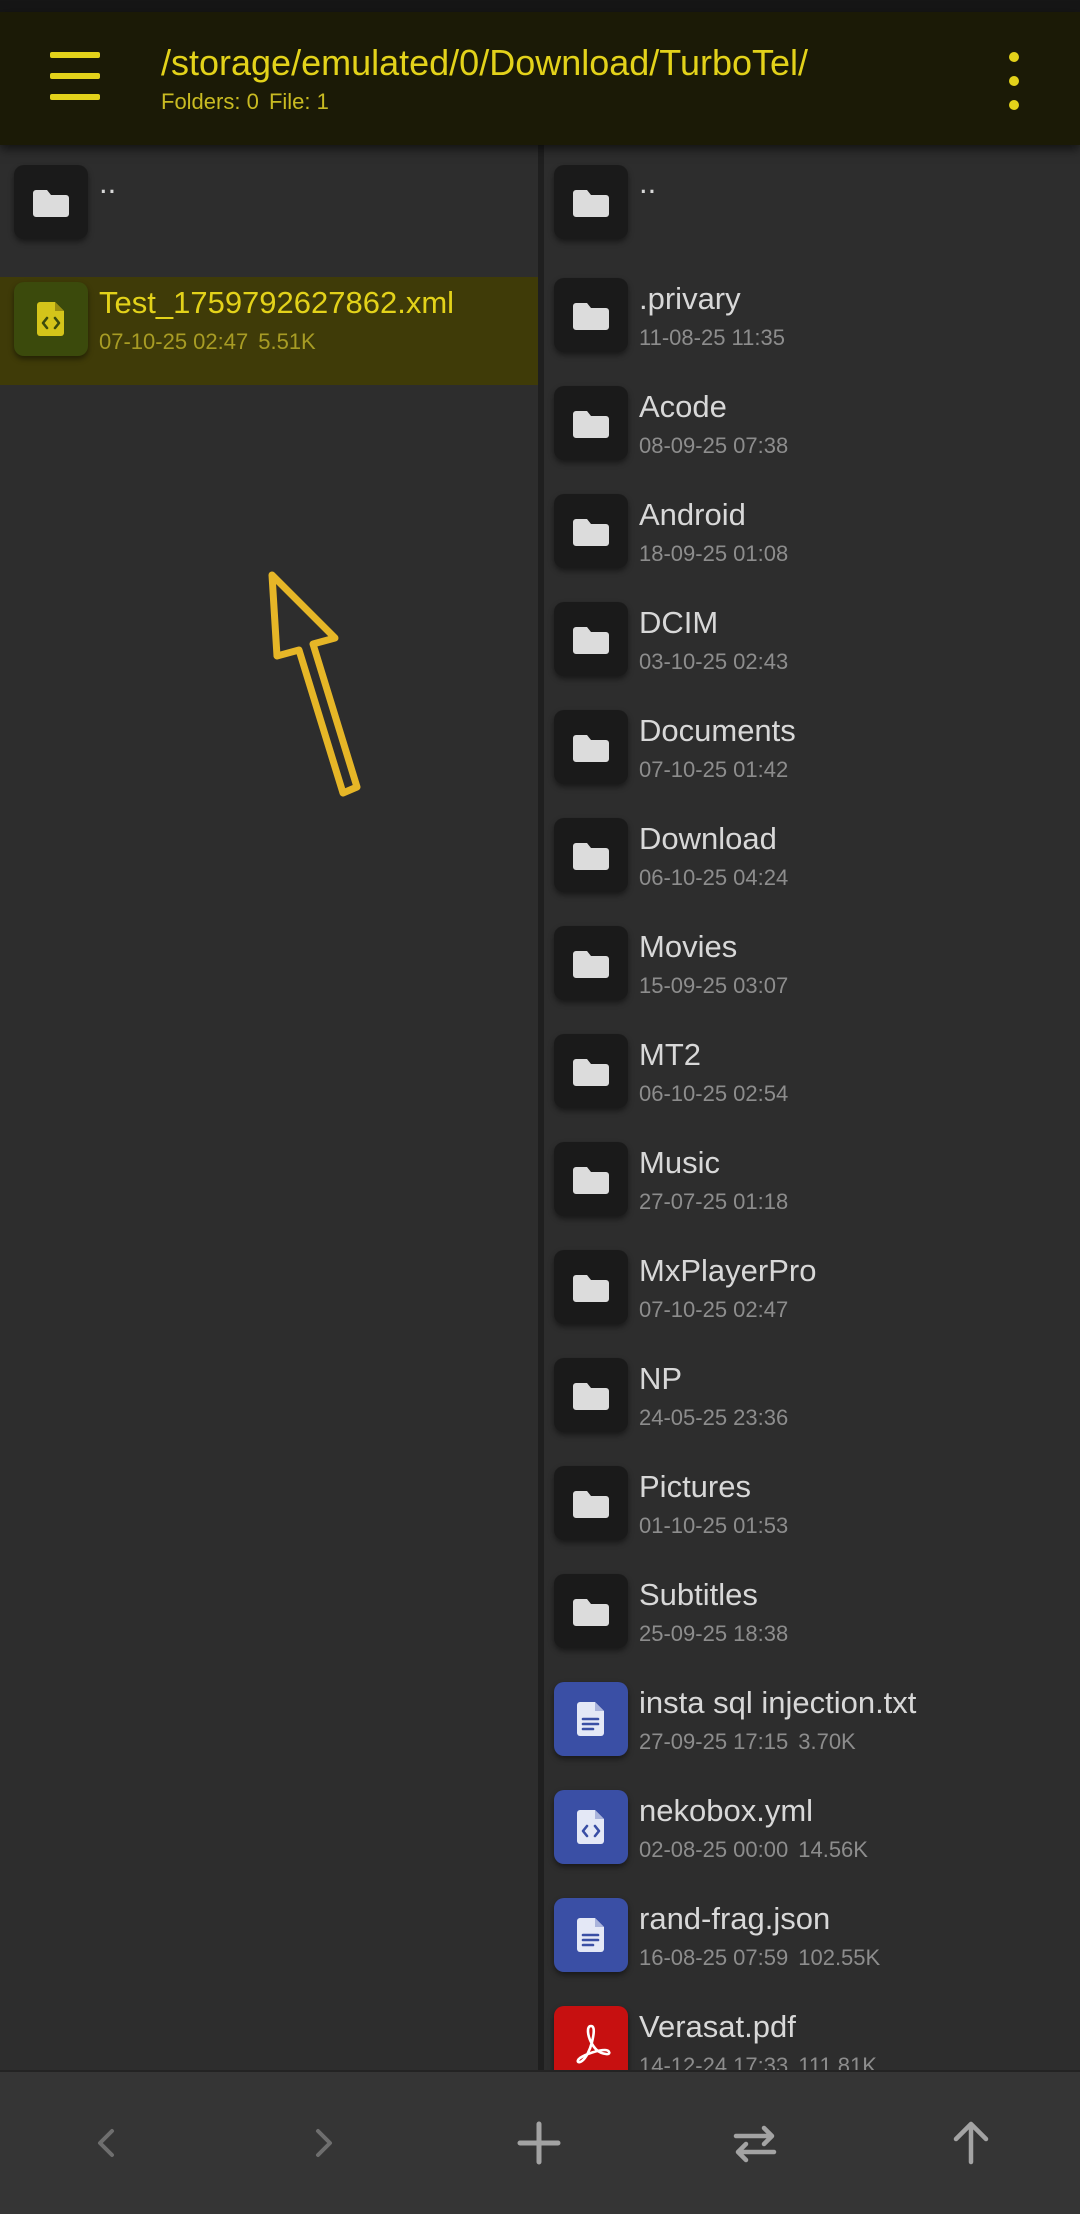 This screenshot has height=2214, width=1080. What do you see at coordinates (812, 327) in the screenshot?
I see `list-item: .privary 11-08-25 11:35` at bounding box center [812, 327].